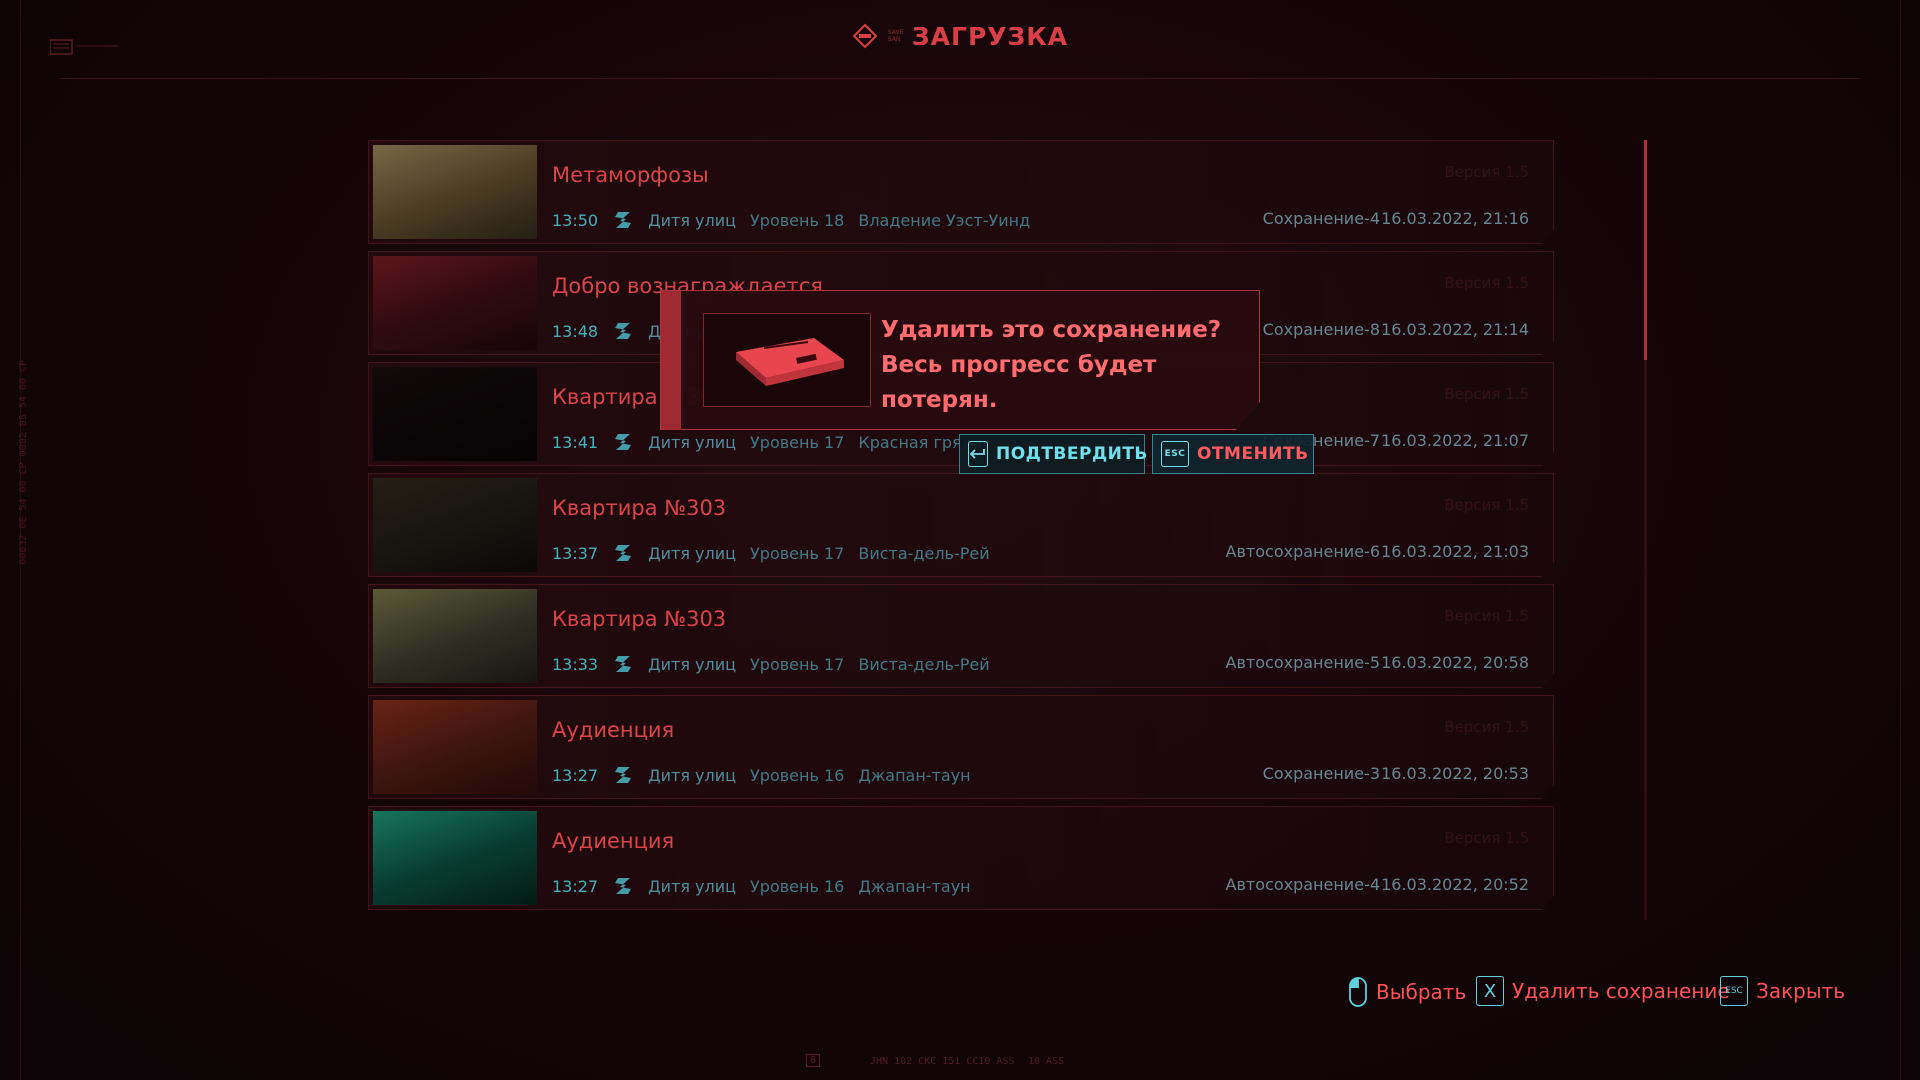 Image resolution: width=1920 pixels, height=1080 pixels. Describe the element at coordinates (1321, 329) in the screenshot. I see `save-slot-name: Сохранение-8` at that location.